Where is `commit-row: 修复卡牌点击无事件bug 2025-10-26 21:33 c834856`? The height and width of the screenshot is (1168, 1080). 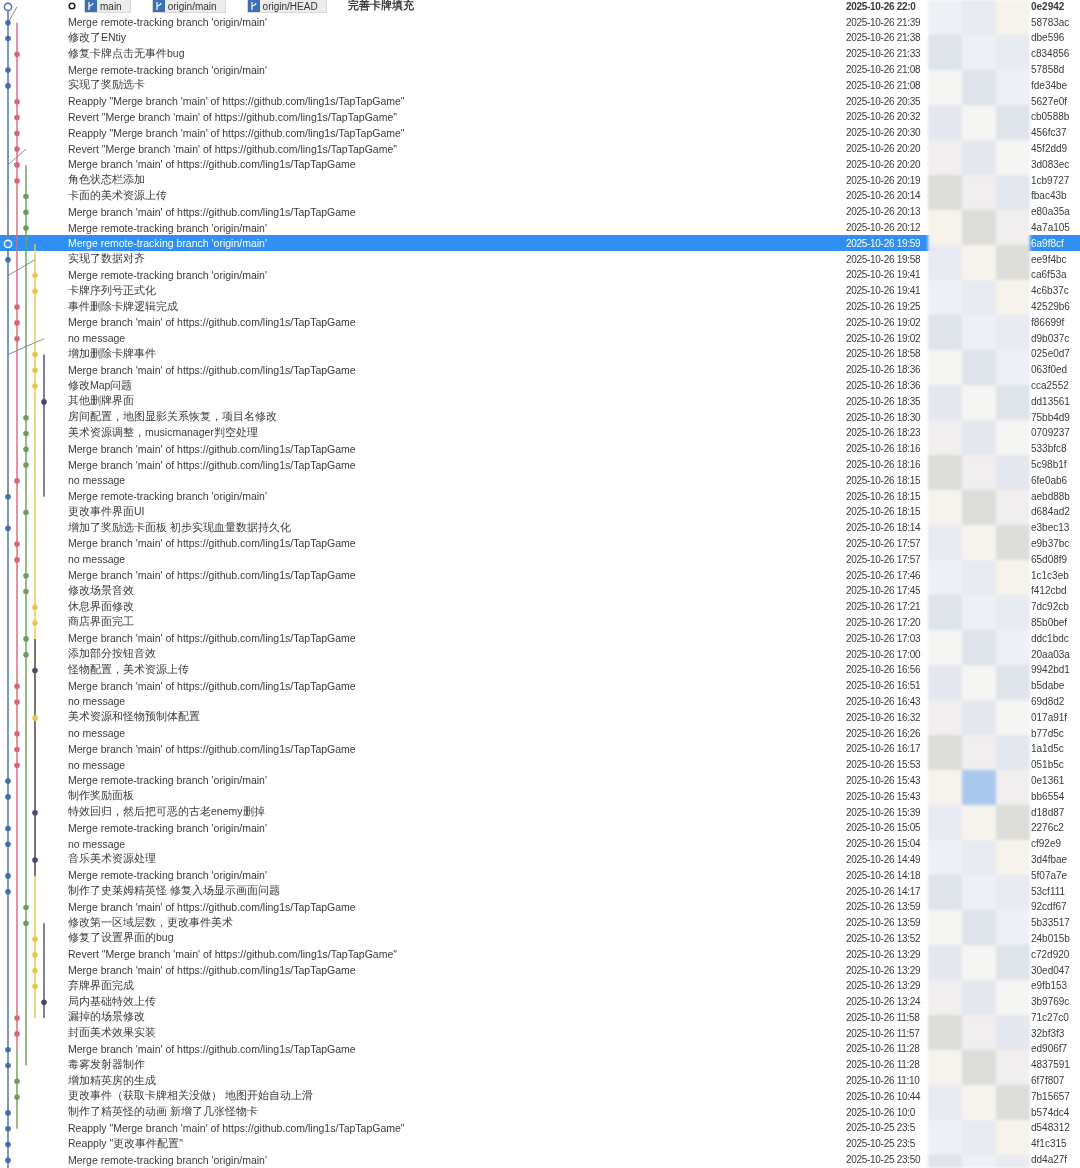 commit-row: 修复卡牌点击无事件bug 2025-10-26 21:33 c834856 is located at coordinates (540, 53).